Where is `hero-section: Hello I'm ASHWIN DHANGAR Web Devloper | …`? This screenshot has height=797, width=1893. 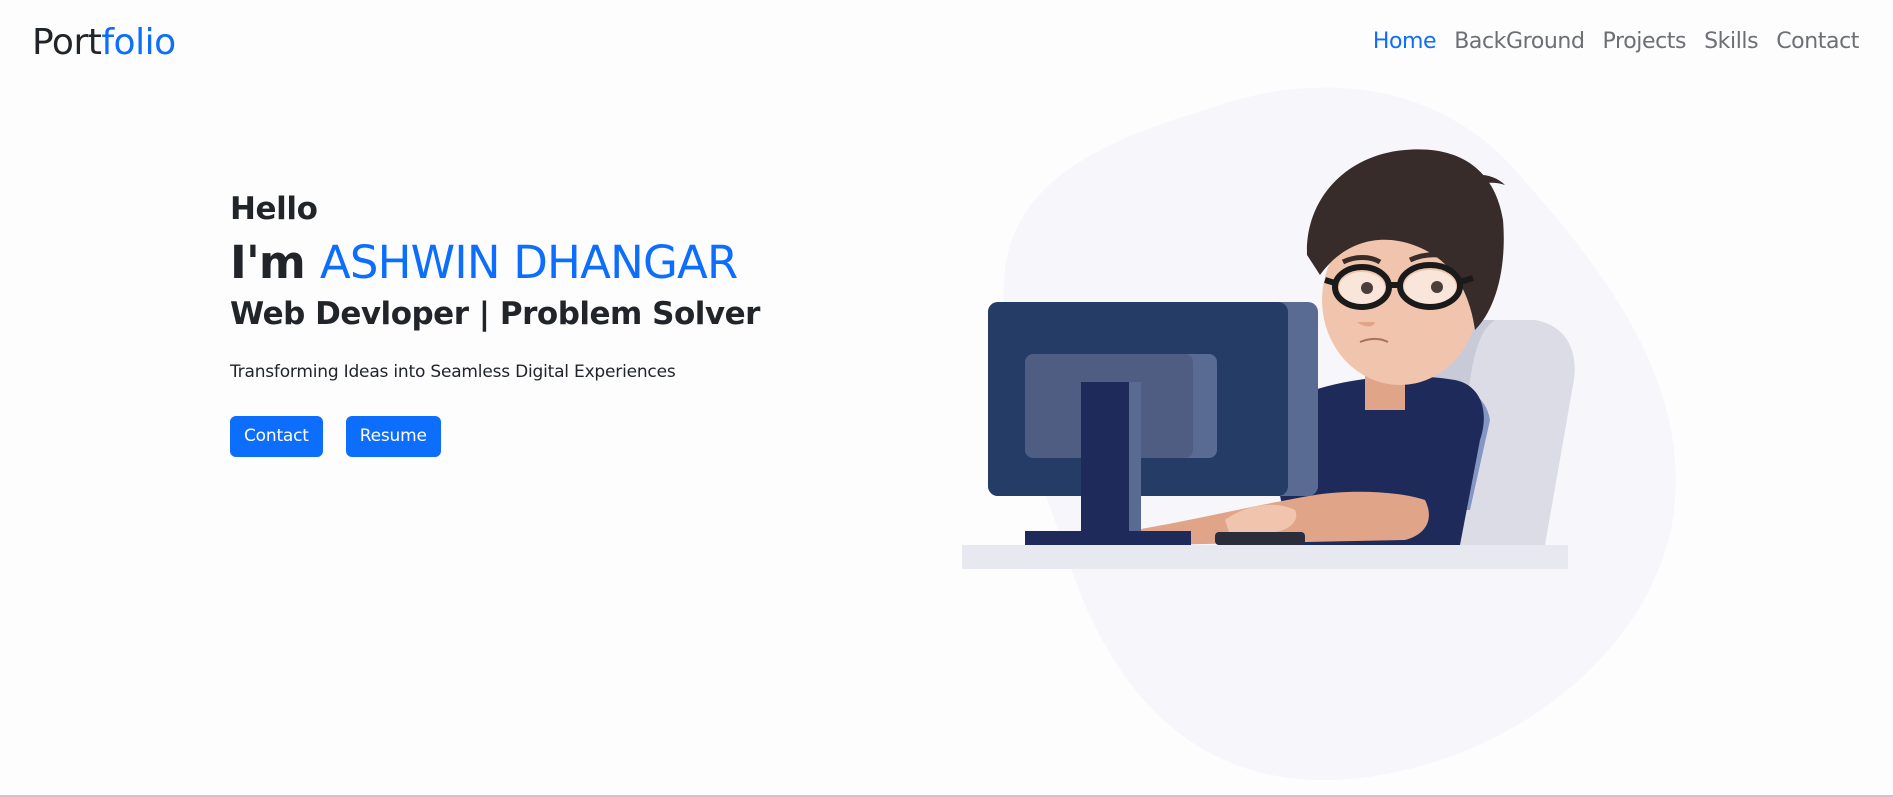
hero-section: Hello I'm ASHWIN DHANGAR Web Devloper | … is located at coordinates (510, 321).